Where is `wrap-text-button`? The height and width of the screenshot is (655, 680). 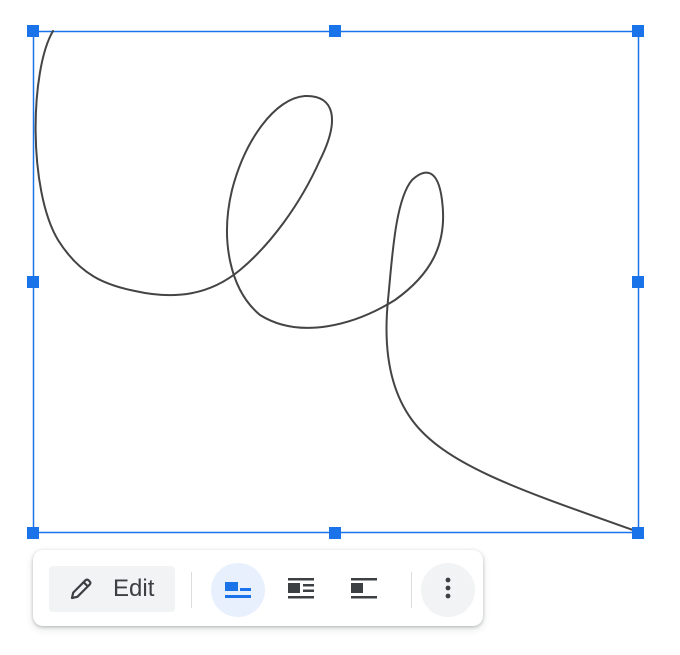
wrap-text-button is located at coordinates (301, 590).